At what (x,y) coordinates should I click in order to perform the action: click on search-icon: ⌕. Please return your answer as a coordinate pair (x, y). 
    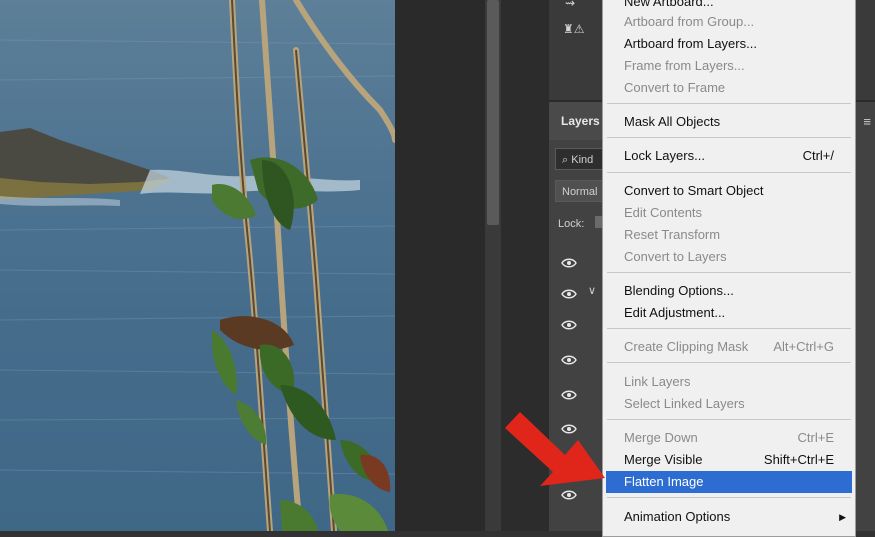
    Looking at the image, I should click on (565, 160).